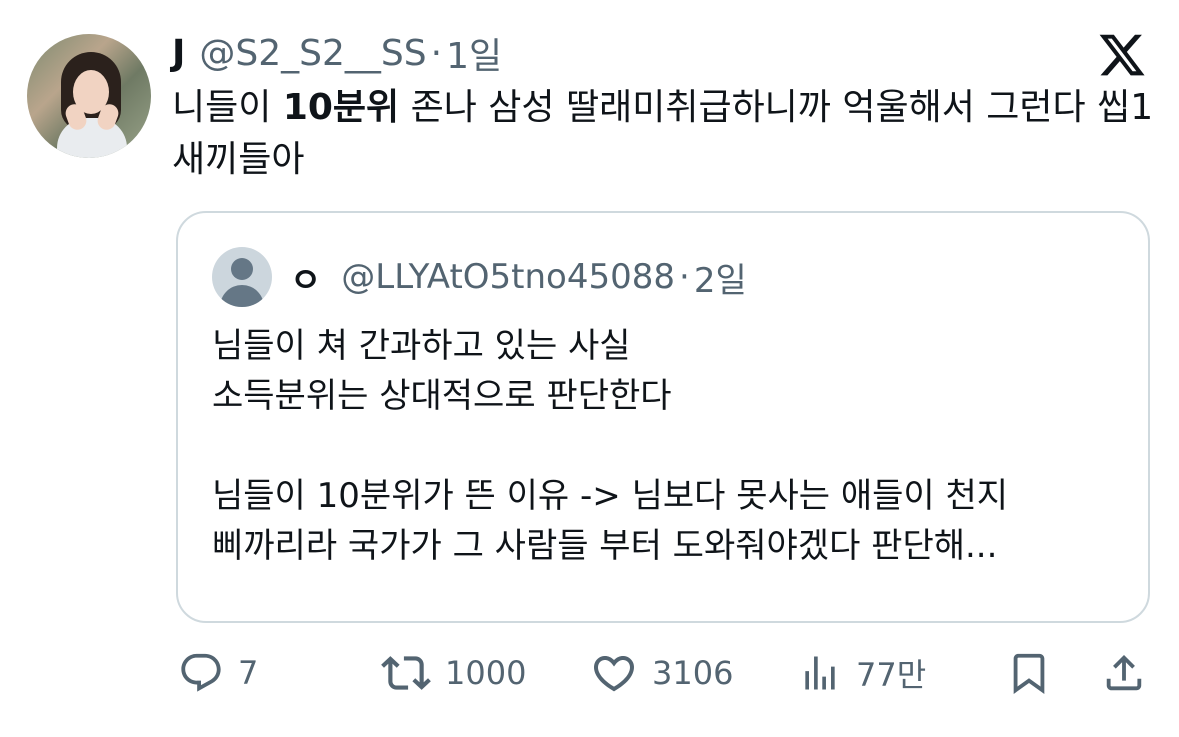  What do you see at coordinates (667, 134) in the screenshot?
I see `tweet-text: 니들이 10분위 존나 삼성 딸래미취급하니까 억울해서 그런다 씹1새끼들아` at bounding box center [667, 134].